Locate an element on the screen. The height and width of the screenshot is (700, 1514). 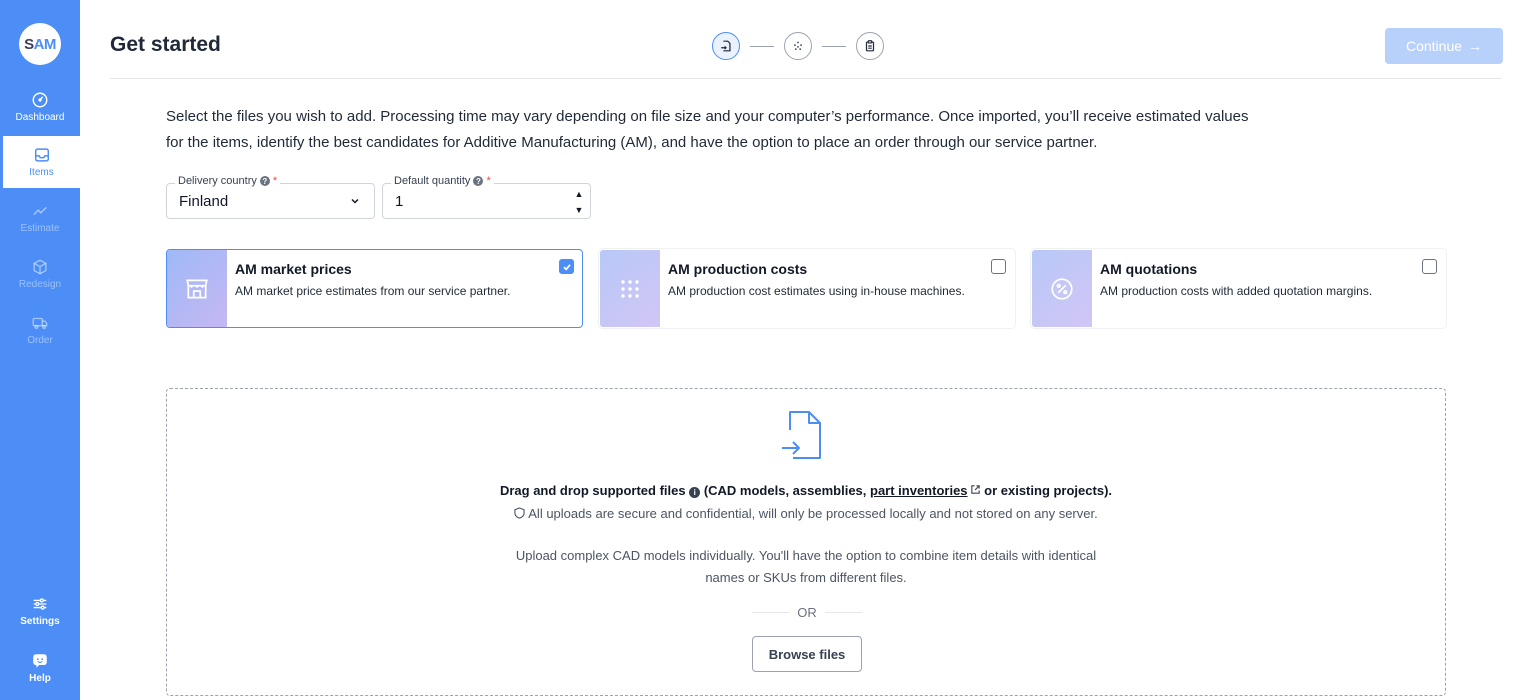
delivery-country-label: Delivery country ? * is located at coordinates (228, 181).